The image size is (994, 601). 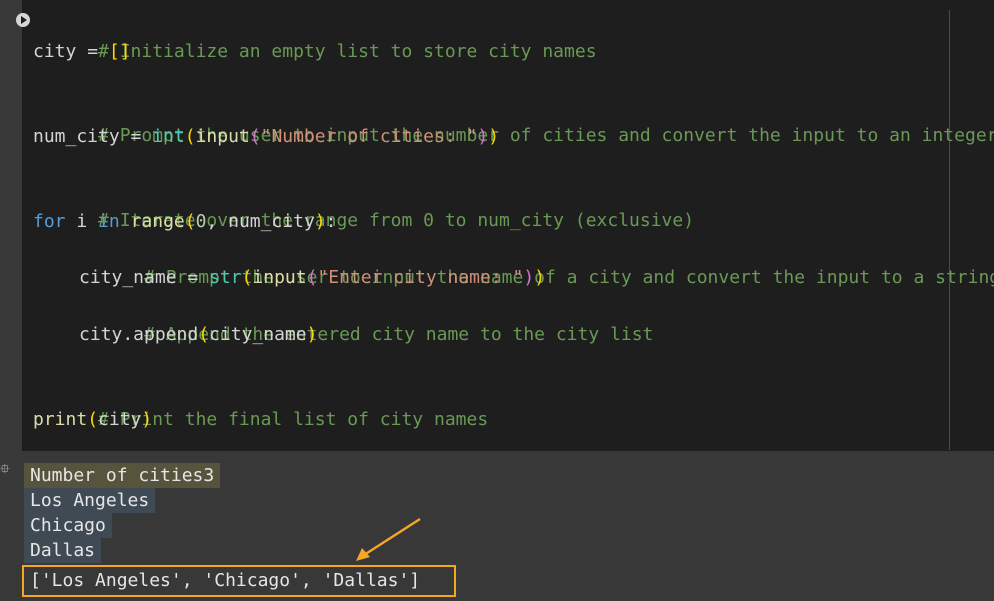 I want to click on run-cell-button, so click(x=23, y=20).